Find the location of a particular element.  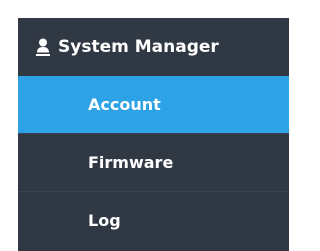

sidebar-item-label: Log is located at coordinates (104, 220).